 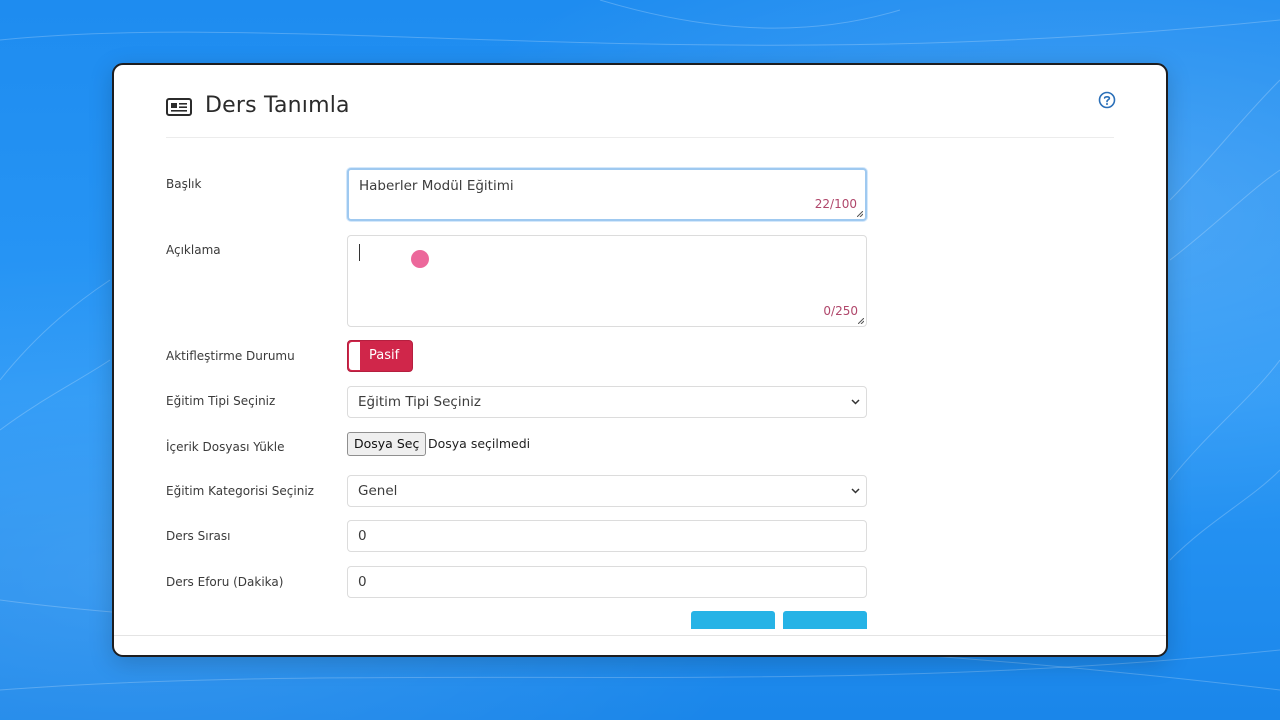 I want to click on ders-sirasi-value: 0, so click(x=362, y=536).